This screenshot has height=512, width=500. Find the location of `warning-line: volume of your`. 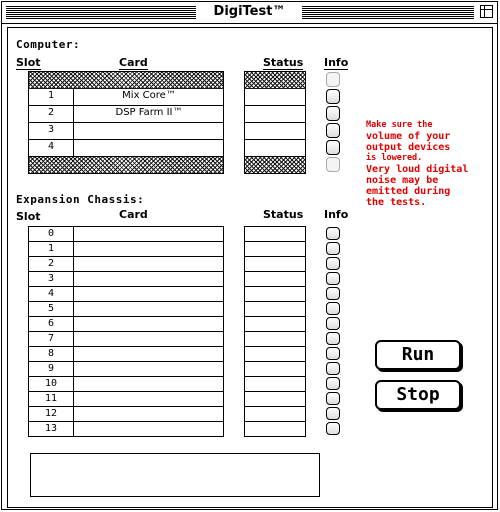

warning-line: volume of your is located at coordinates (408, 136).